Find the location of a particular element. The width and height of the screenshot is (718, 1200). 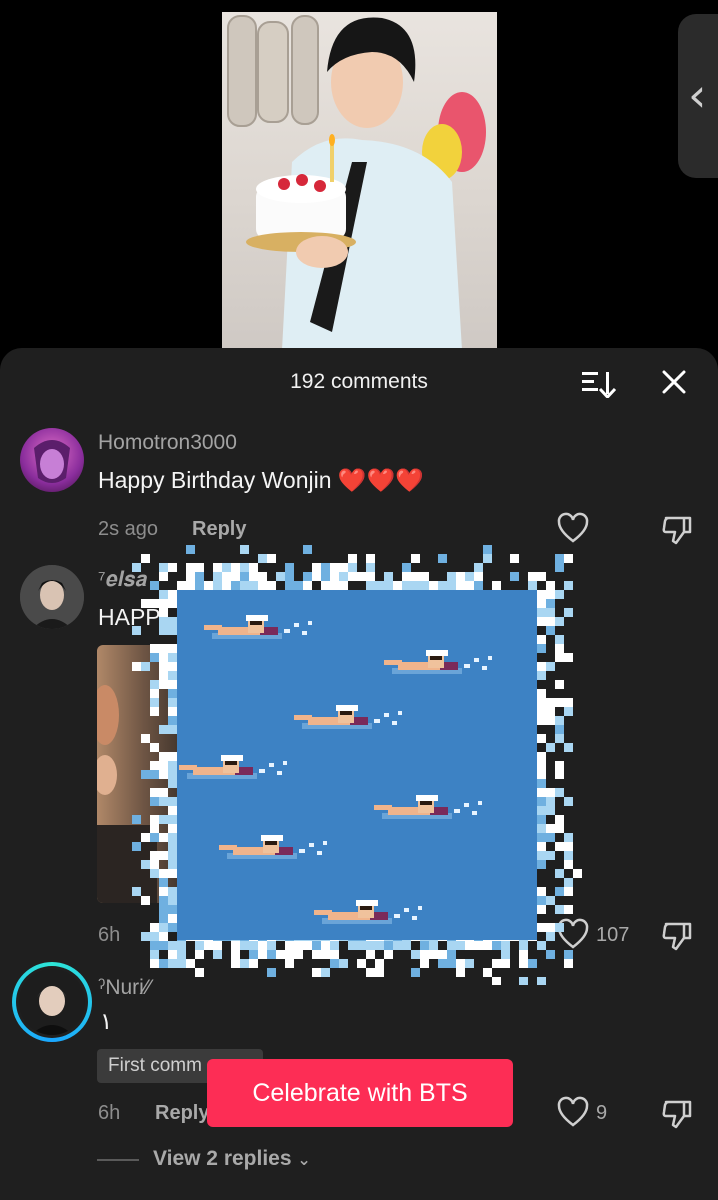

sort-button is located at coordinates (598, 385).